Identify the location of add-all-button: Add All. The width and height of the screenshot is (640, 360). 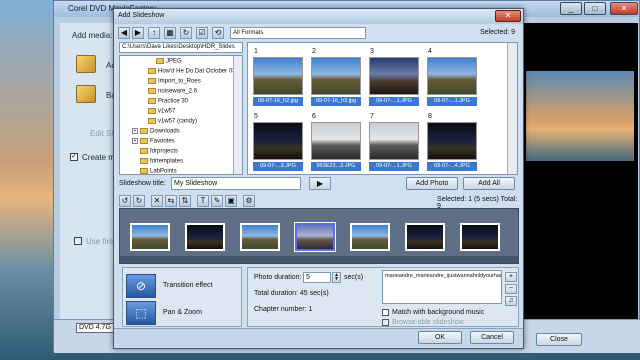
(489, 183).